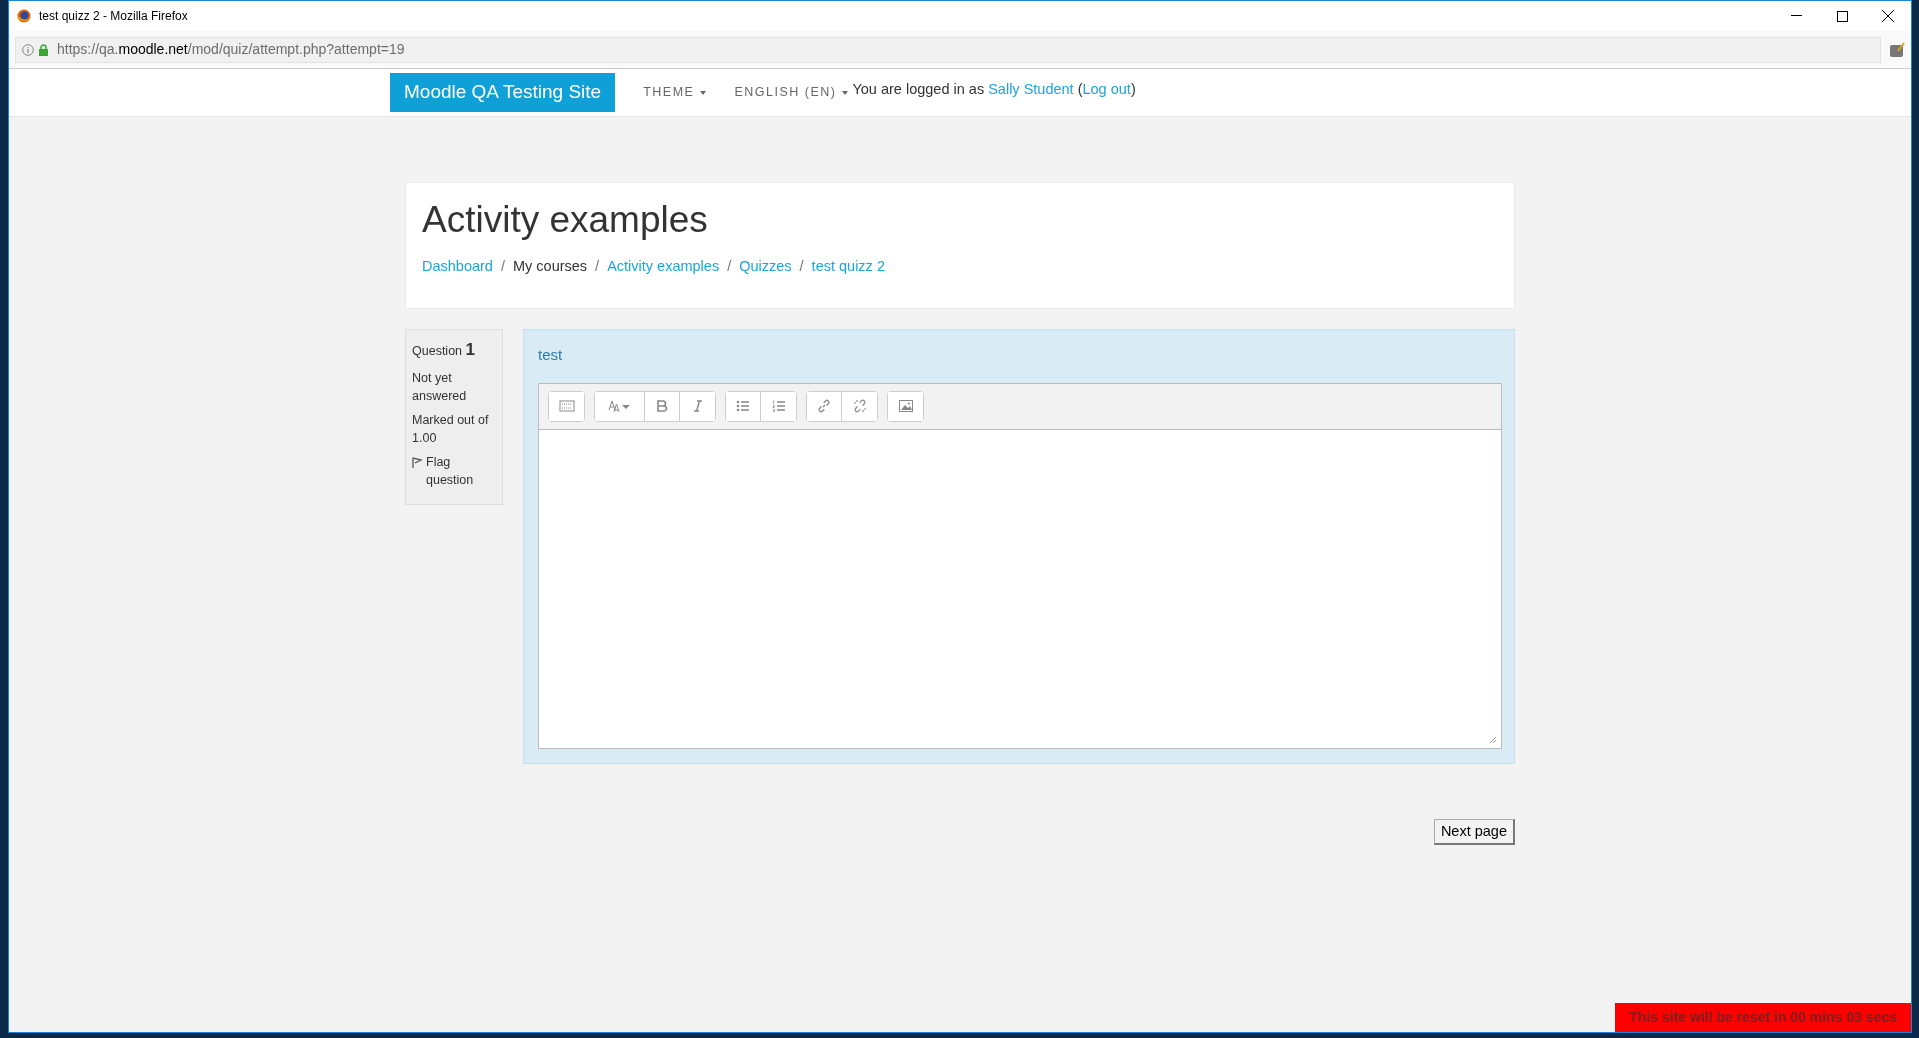  What do you see at coordinates (454, 471) in the screenshot?
I see `flag-question-link: Flag question` at bounding box center [454, 471].